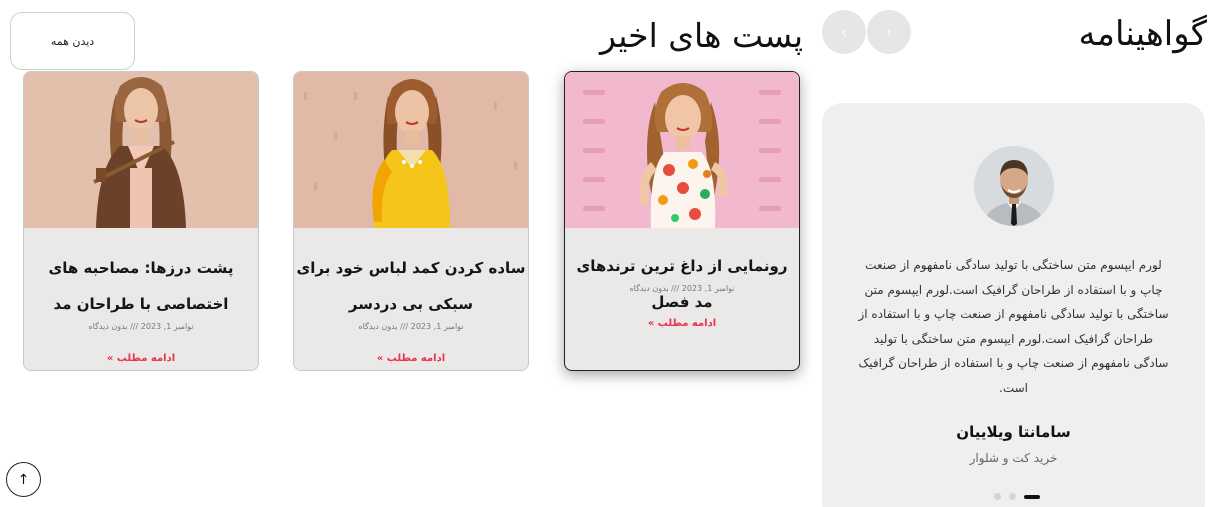  I want to click on testimonial-prev-button: ‹, so click(844, 32).